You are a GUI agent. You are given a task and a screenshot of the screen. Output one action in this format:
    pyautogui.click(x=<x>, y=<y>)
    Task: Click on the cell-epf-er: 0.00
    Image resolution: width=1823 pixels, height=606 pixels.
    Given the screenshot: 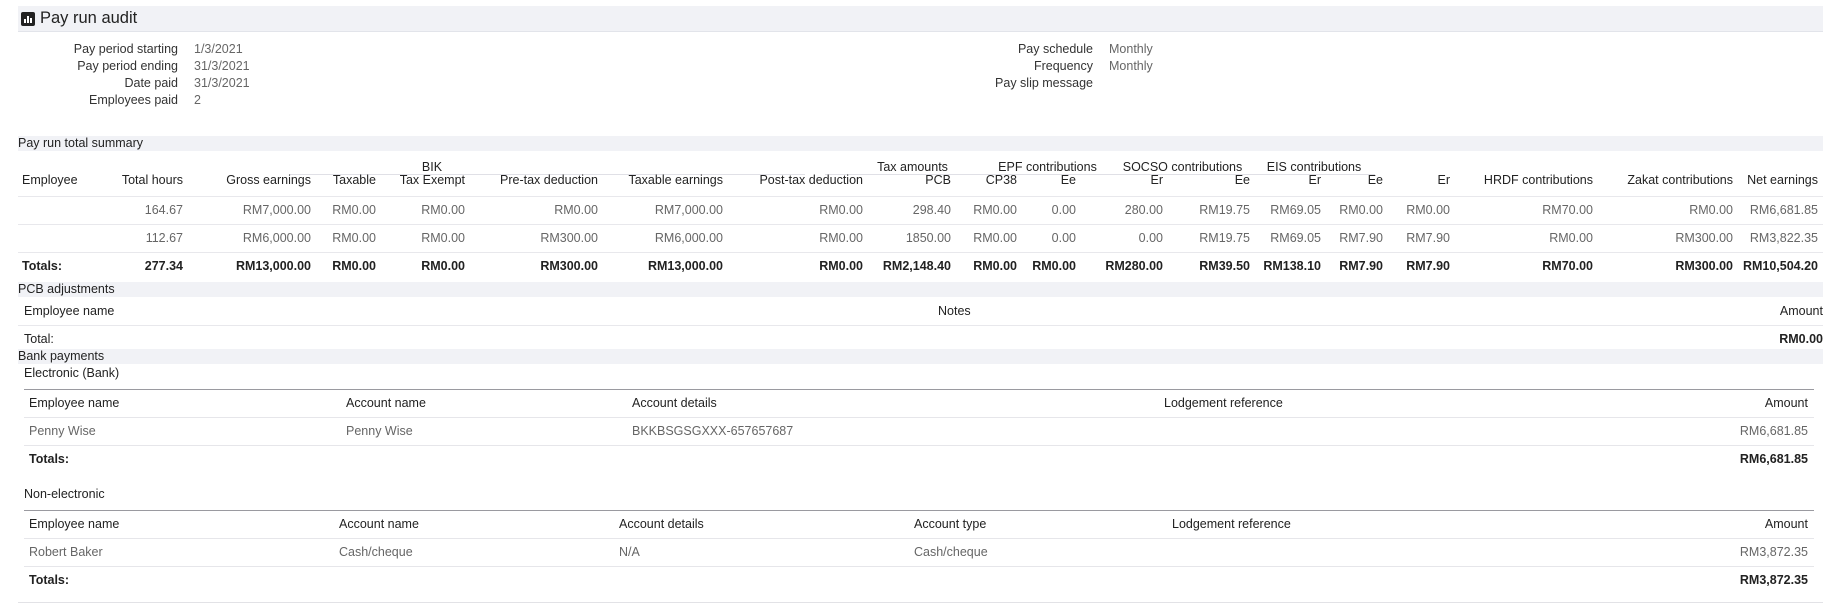 What is the action you would take?
    pyautogui.click(x=1150, y=238)
    